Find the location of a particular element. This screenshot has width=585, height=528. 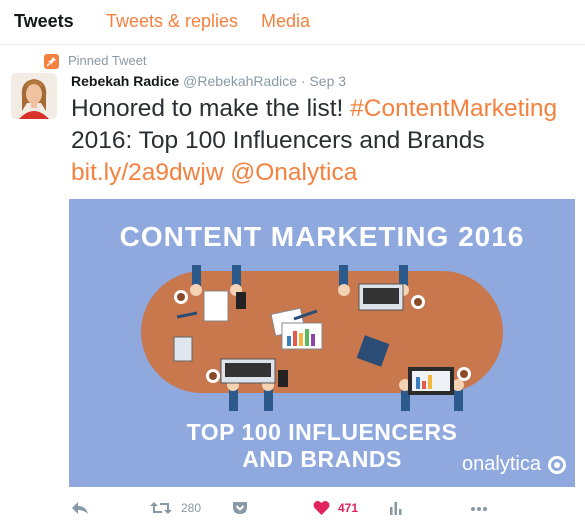

analytics-button is located at coordinates (397, 509).